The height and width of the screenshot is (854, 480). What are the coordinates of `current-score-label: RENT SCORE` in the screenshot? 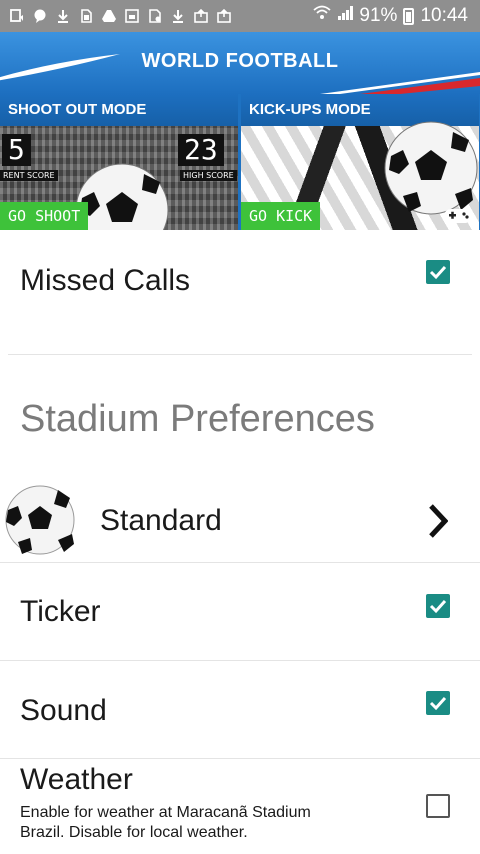 It's located at (29, 175).